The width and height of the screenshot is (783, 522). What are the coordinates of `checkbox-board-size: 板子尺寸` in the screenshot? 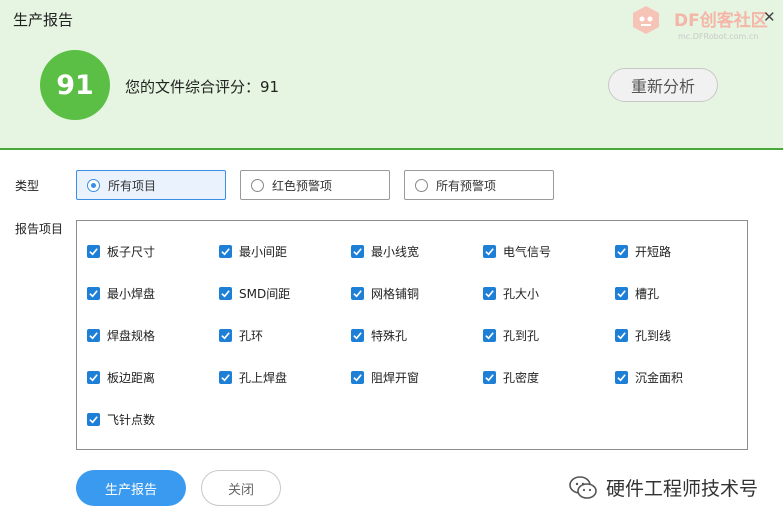 It's located at (121, 251).